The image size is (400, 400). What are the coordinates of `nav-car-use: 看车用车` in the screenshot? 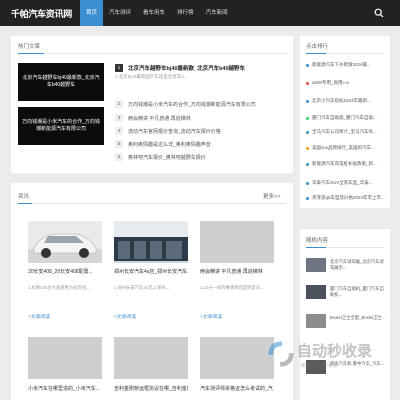 It's located at (154, 13).